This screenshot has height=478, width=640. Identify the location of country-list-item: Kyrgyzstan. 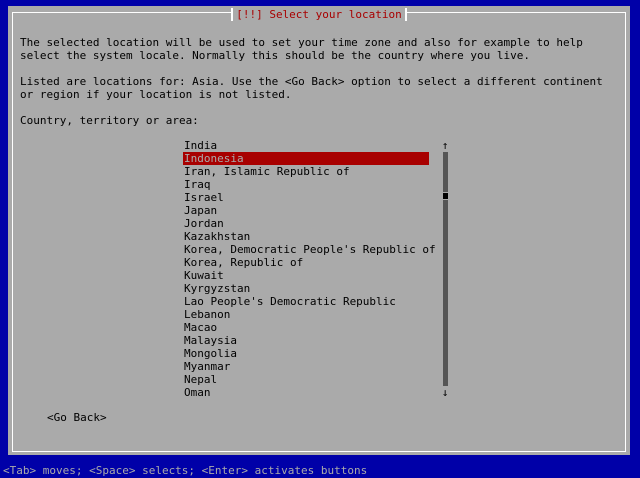
(306, 288).